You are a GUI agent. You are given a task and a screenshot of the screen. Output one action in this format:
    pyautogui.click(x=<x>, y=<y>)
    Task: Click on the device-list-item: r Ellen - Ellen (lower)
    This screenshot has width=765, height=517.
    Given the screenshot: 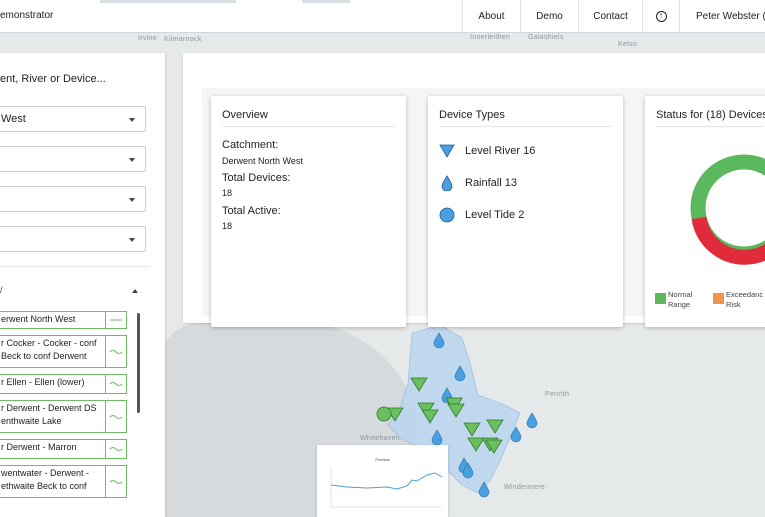 What is the action you would take?
    pyautogui.click(x=63, y=384)
    